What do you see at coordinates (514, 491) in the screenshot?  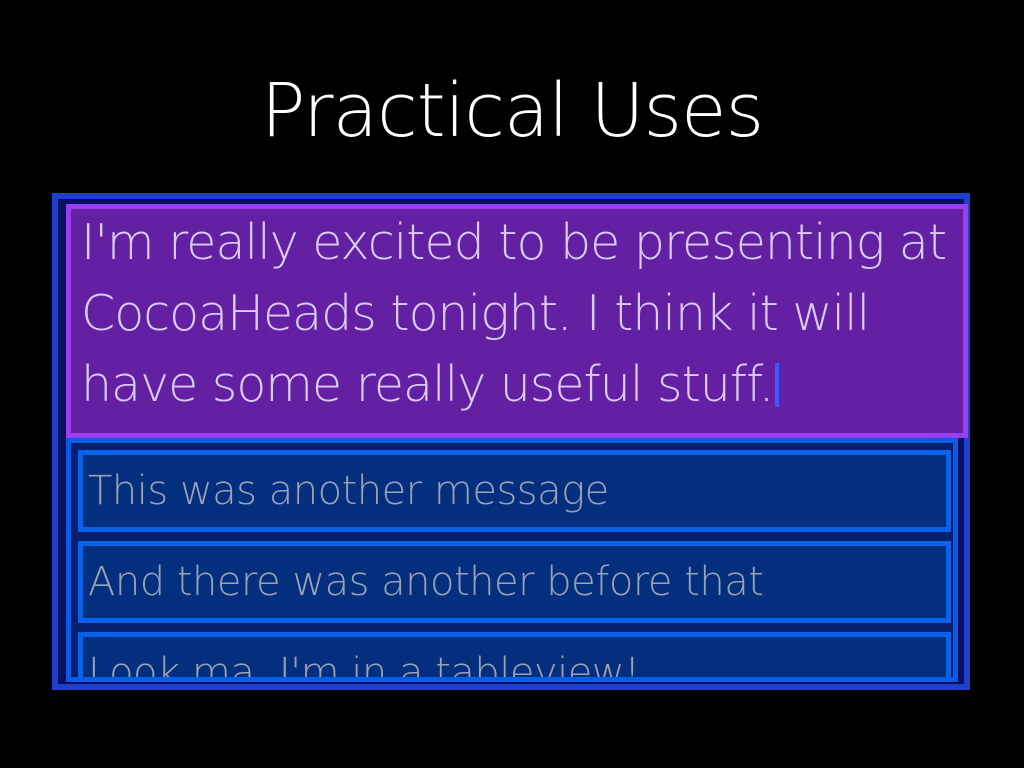 I see `table-row: This was another message` at bounding box center [514, 491].